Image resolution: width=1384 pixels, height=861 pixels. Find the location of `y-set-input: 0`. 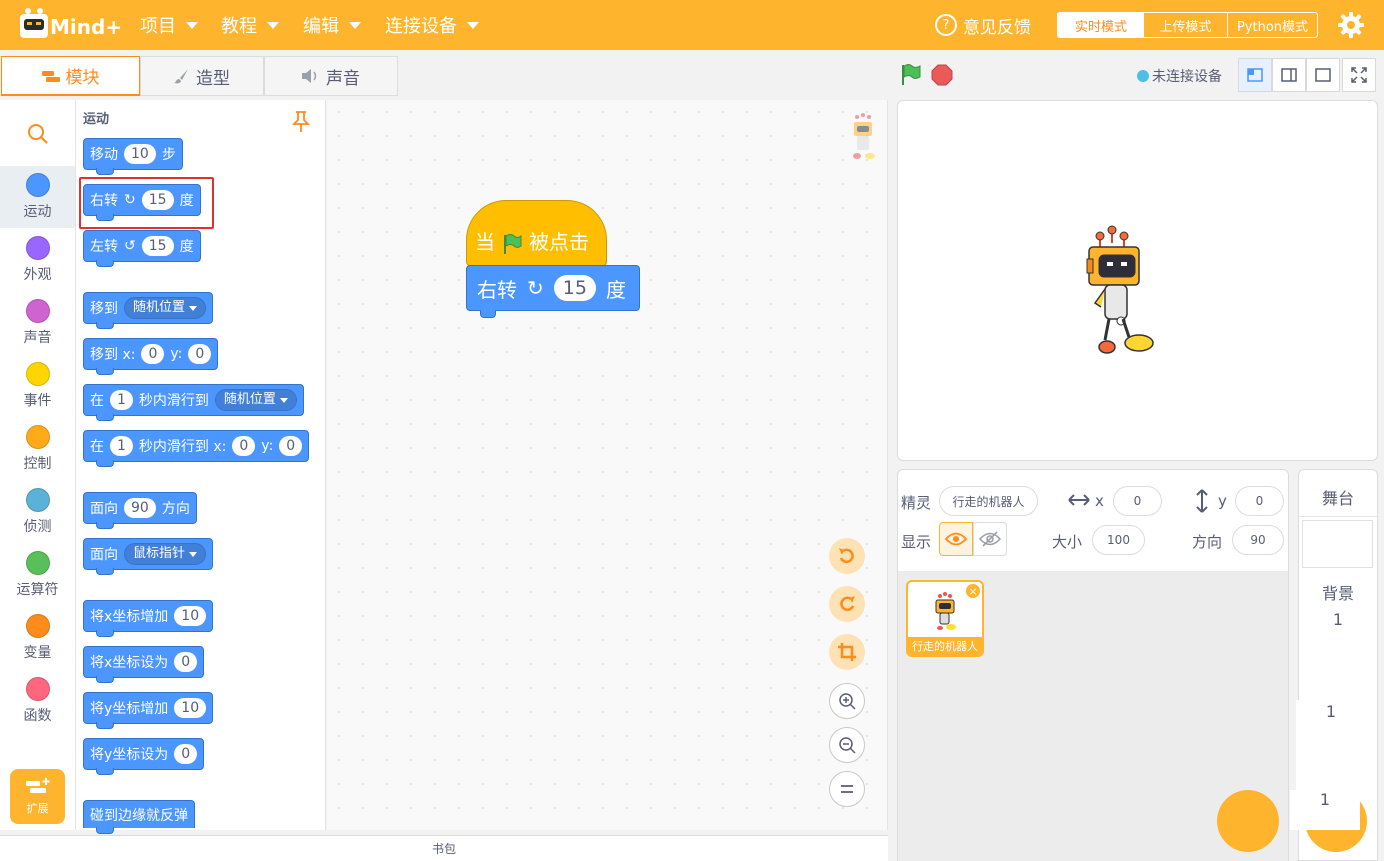

y-set-input: 0 is located at coordinates (186, 754).